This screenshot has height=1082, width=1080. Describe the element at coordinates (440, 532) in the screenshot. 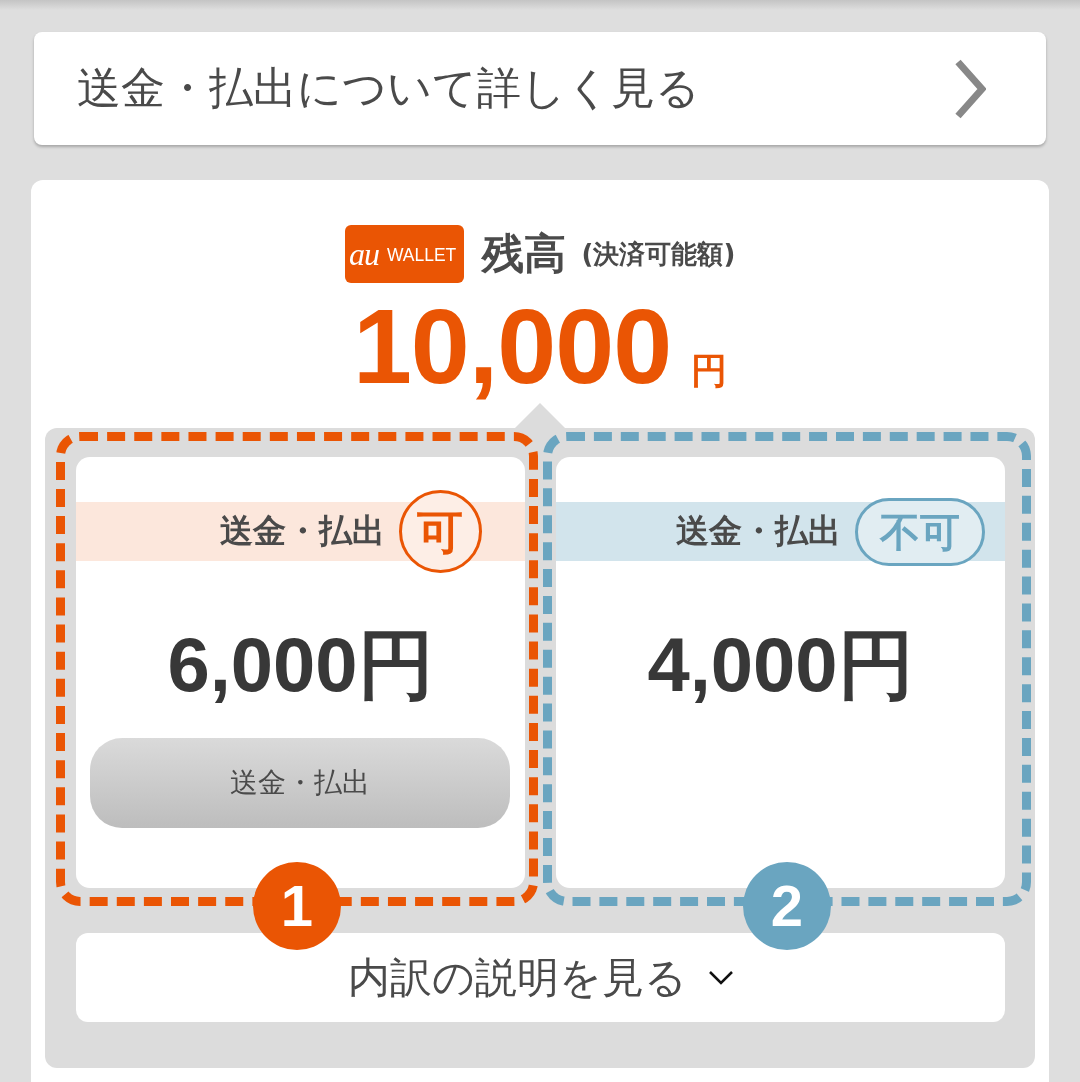

I see `availability-badge: 可` at that location.